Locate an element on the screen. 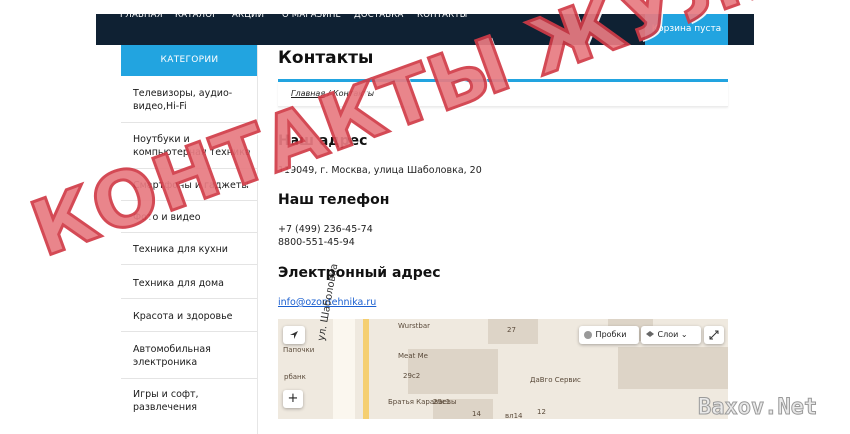  nav-sales: АКЦИИ is located at coordinates (248, 15).